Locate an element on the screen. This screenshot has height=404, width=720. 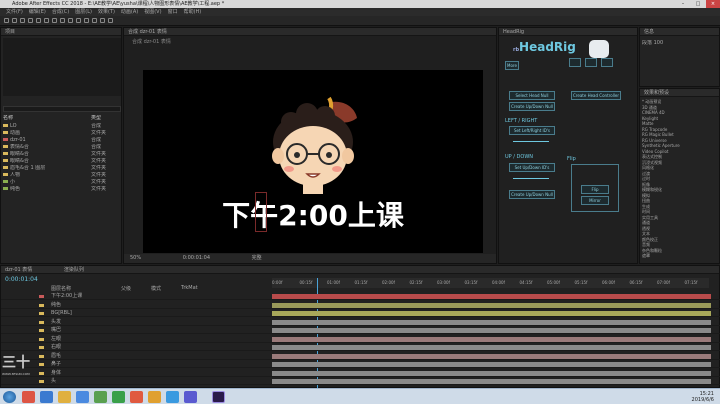
menu-item: 图层(L) is located at coordinates (83, 12).